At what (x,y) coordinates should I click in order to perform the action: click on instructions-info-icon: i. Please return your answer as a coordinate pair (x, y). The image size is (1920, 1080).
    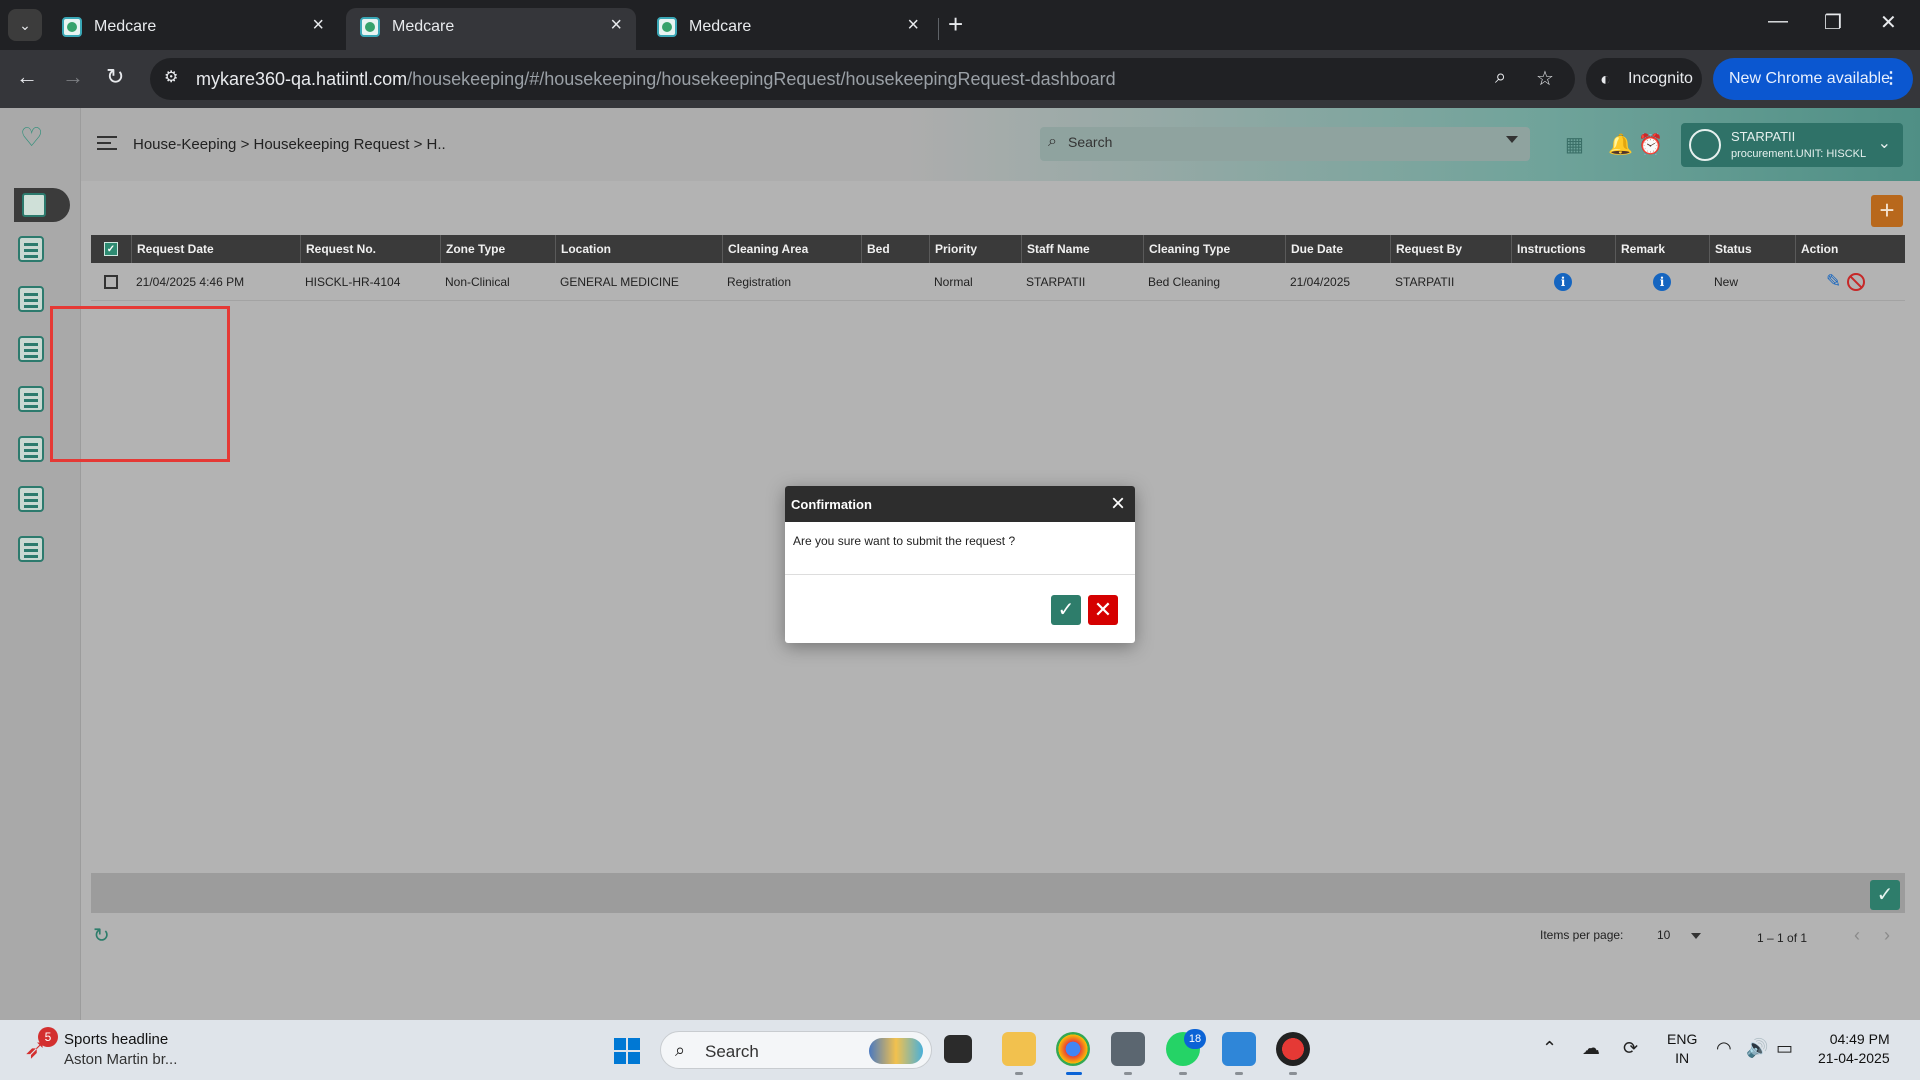
    Looking at the image, I should click on (1563, 281).